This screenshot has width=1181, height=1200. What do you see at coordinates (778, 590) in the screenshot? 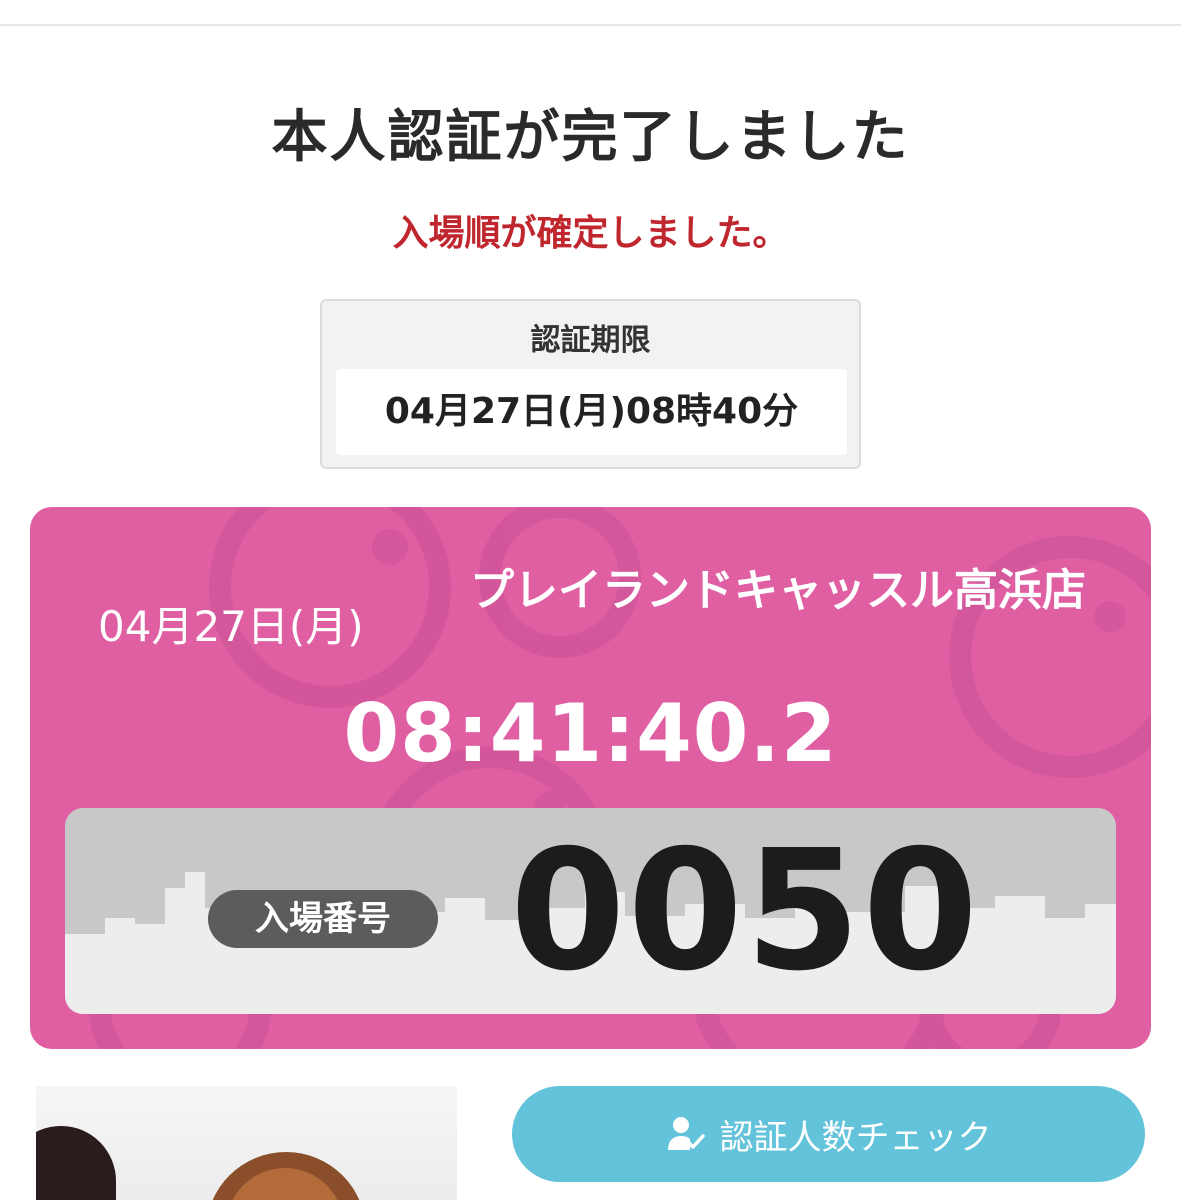
I see `store-name: プレイランドキャッスル高浜店` at bounding box center [778, 590].